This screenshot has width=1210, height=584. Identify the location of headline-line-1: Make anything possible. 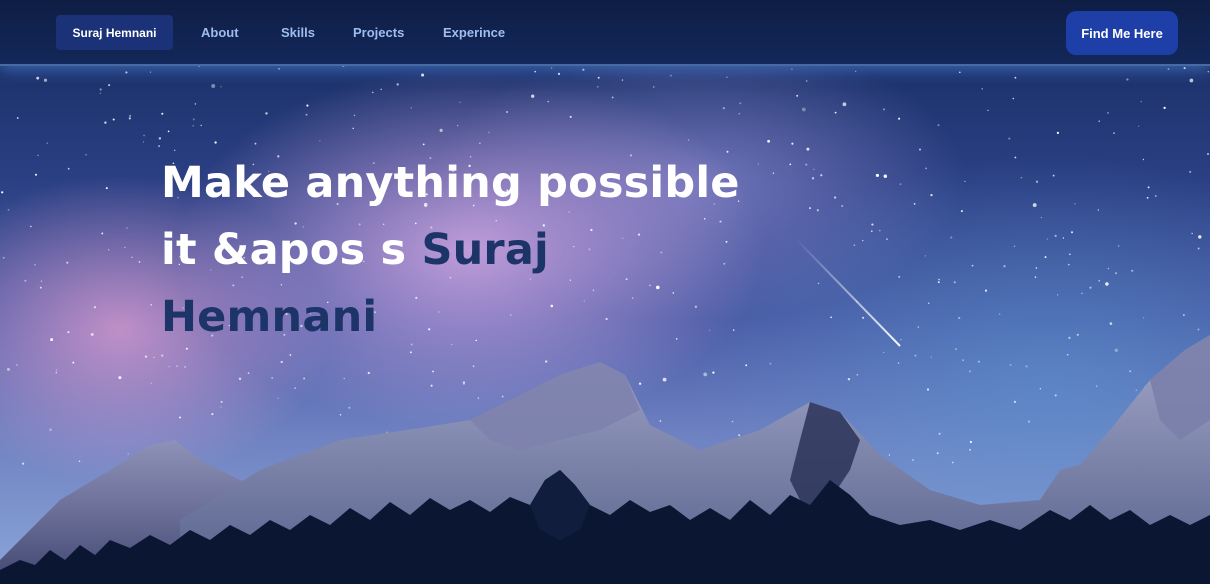
(450, 183).